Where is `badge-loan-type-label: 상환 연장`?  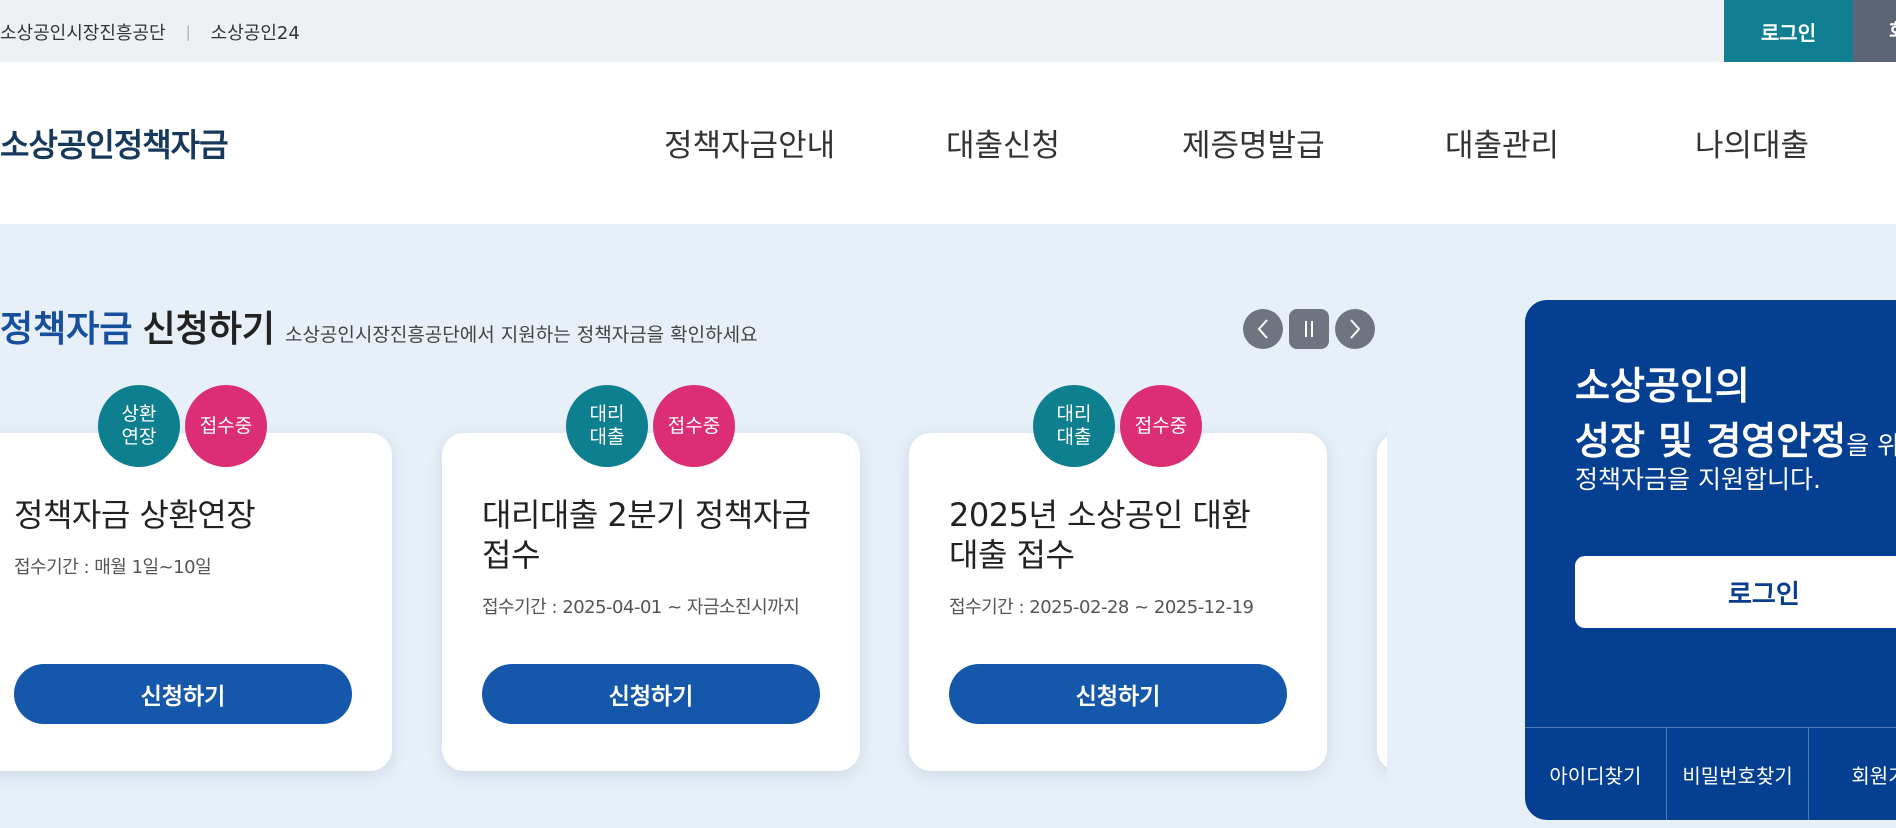 badge-loan-type-label: 상환 연장 is located at coordinates (139, 426).